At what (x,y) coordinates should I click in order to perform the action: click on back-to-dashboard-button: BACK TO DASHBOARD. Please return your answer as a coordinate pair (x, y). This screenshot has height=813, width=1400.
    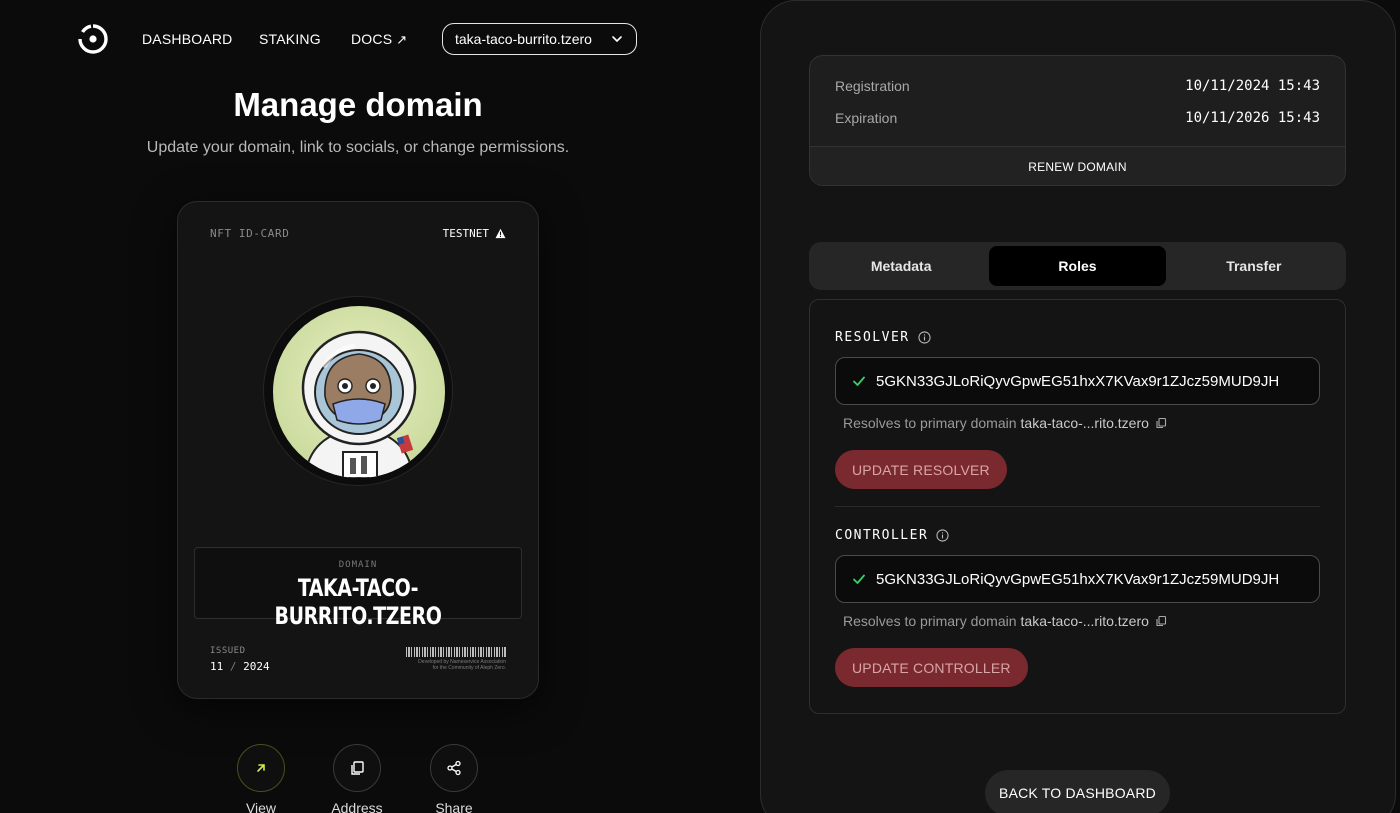
    Looking at the image, I should click on (1077, 791).